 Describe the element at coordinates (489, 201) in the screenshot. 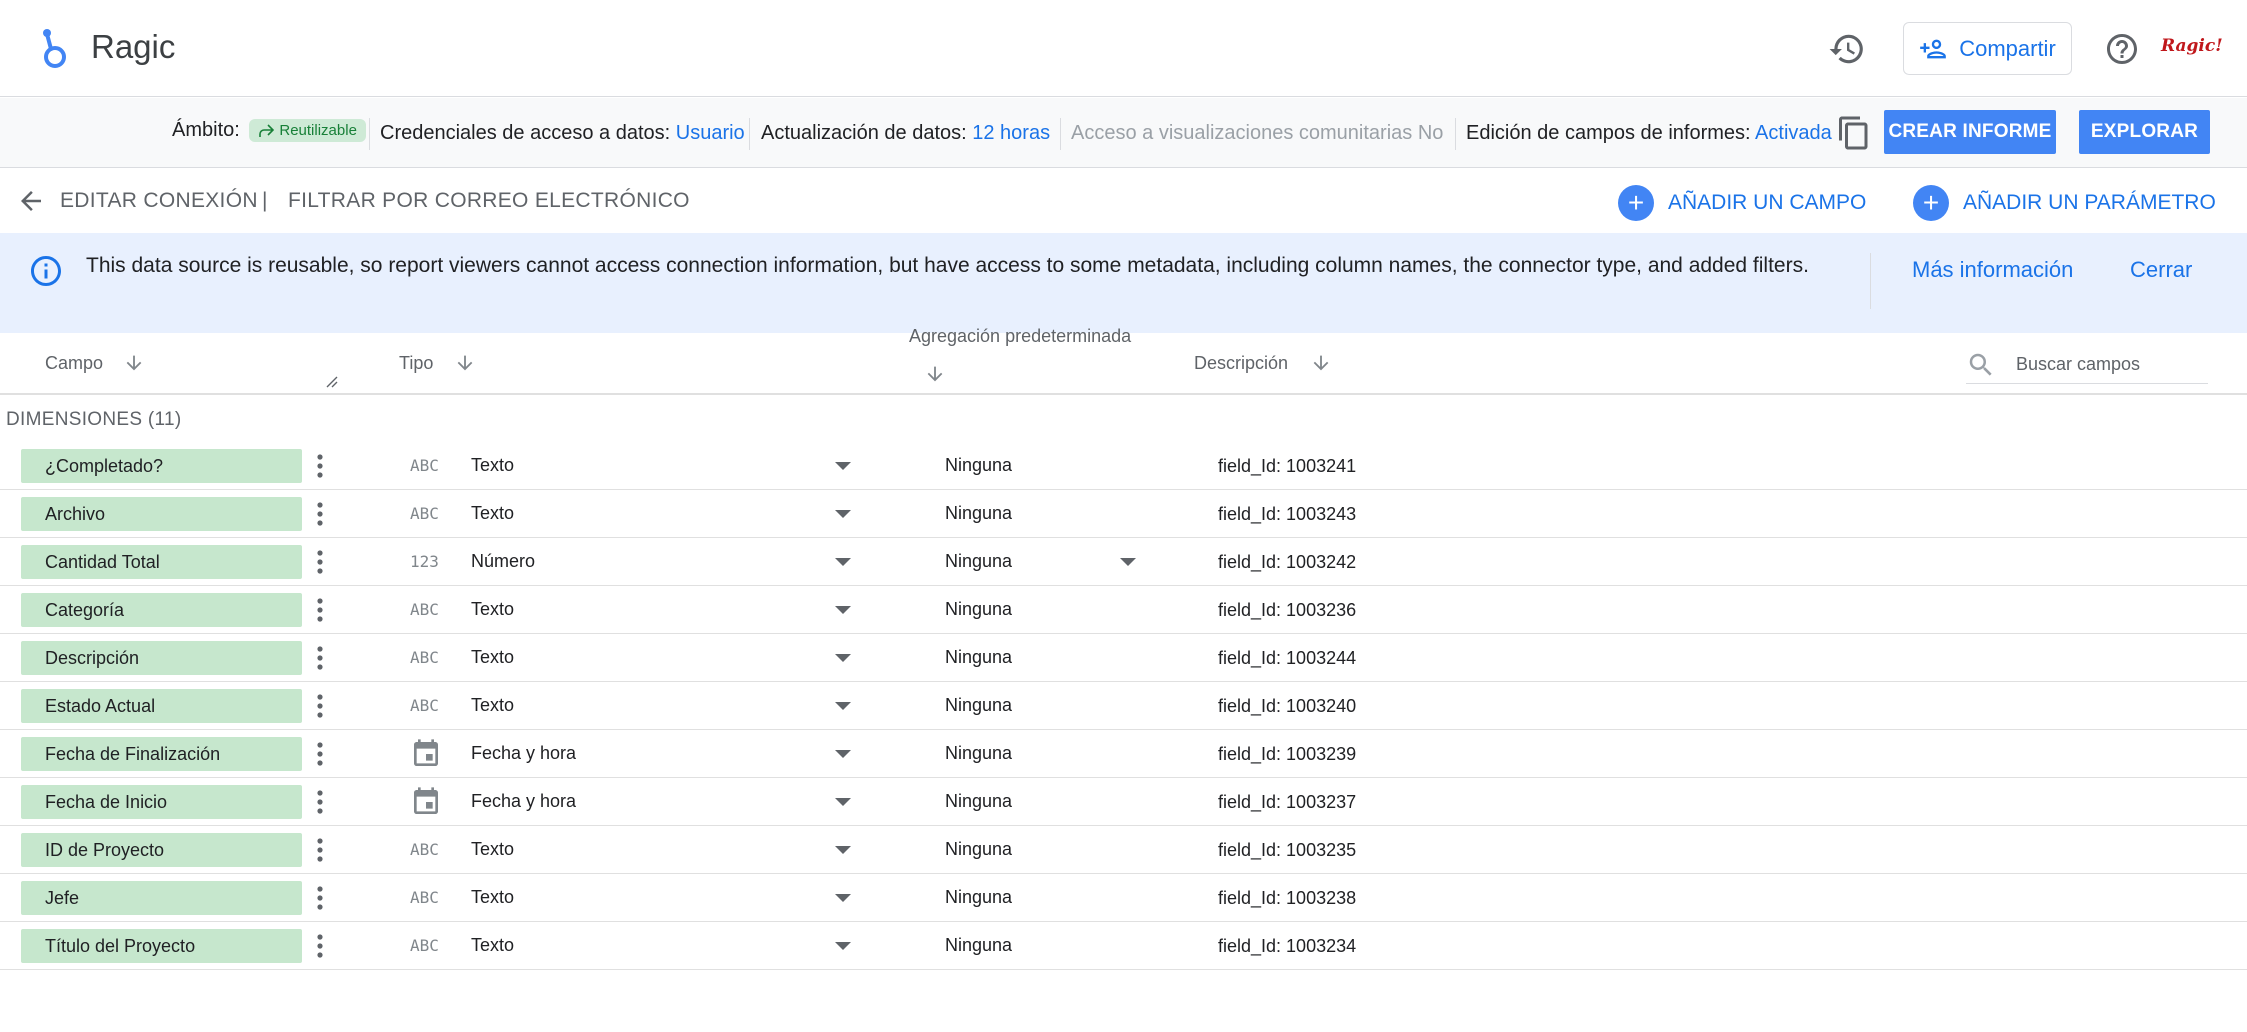

I see `filter-email-link: FILTRAR POR CORREO ELECTRÓNICO` at that location.